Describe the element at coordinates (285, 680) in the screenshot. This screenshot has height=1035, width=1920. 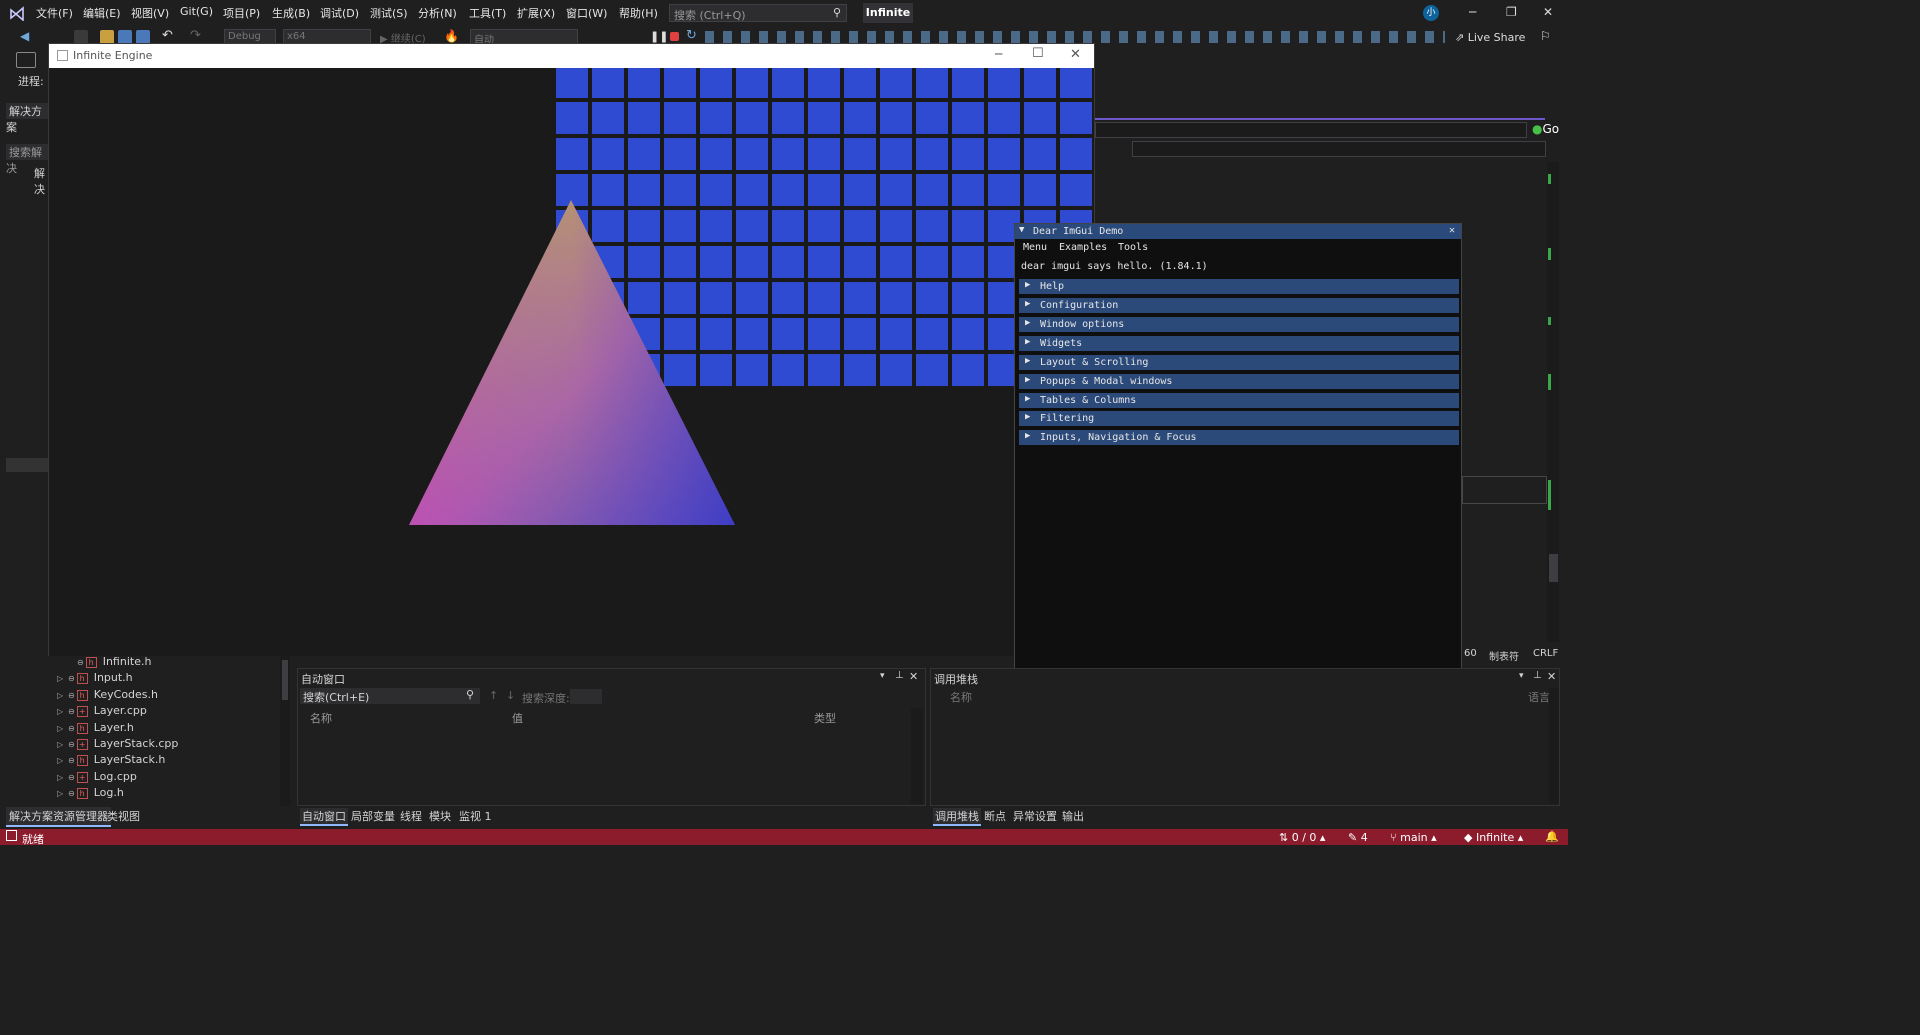
I see `tree-scroll-thumb` at that location.